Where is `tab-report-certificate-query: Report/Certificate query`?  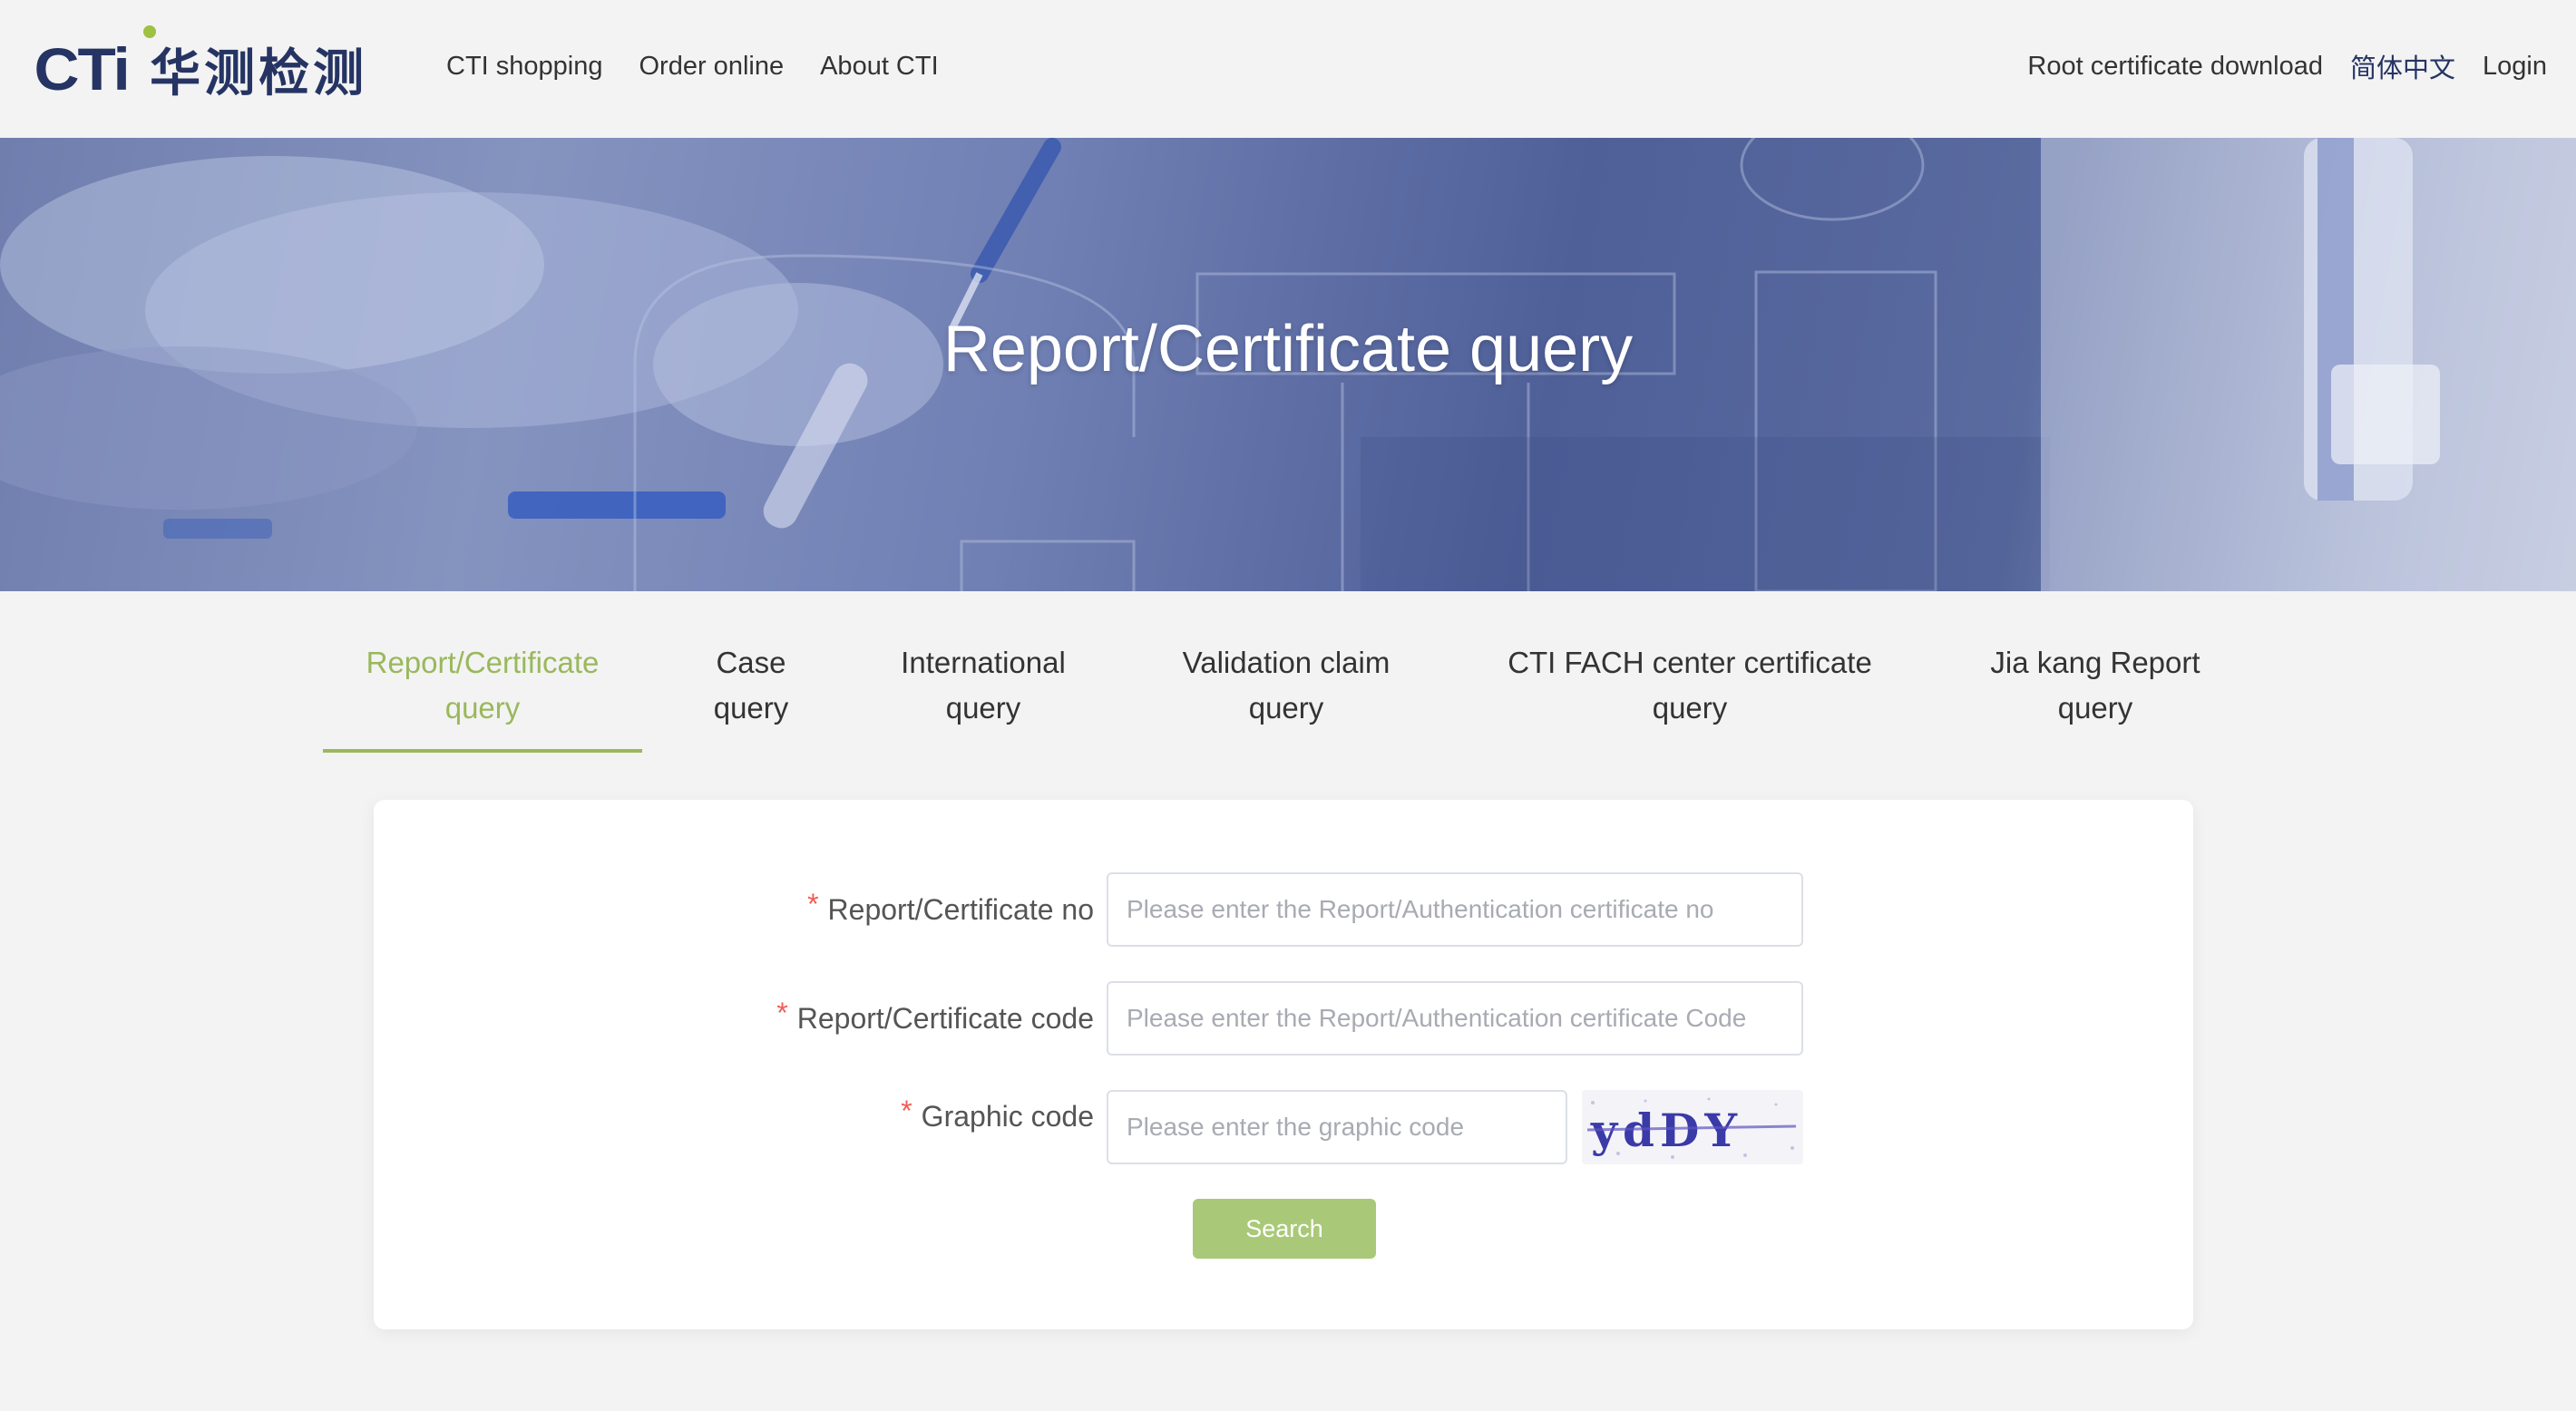
tab-report-certificate-query: Report/Certificate query is located at coordinates (482, 696).